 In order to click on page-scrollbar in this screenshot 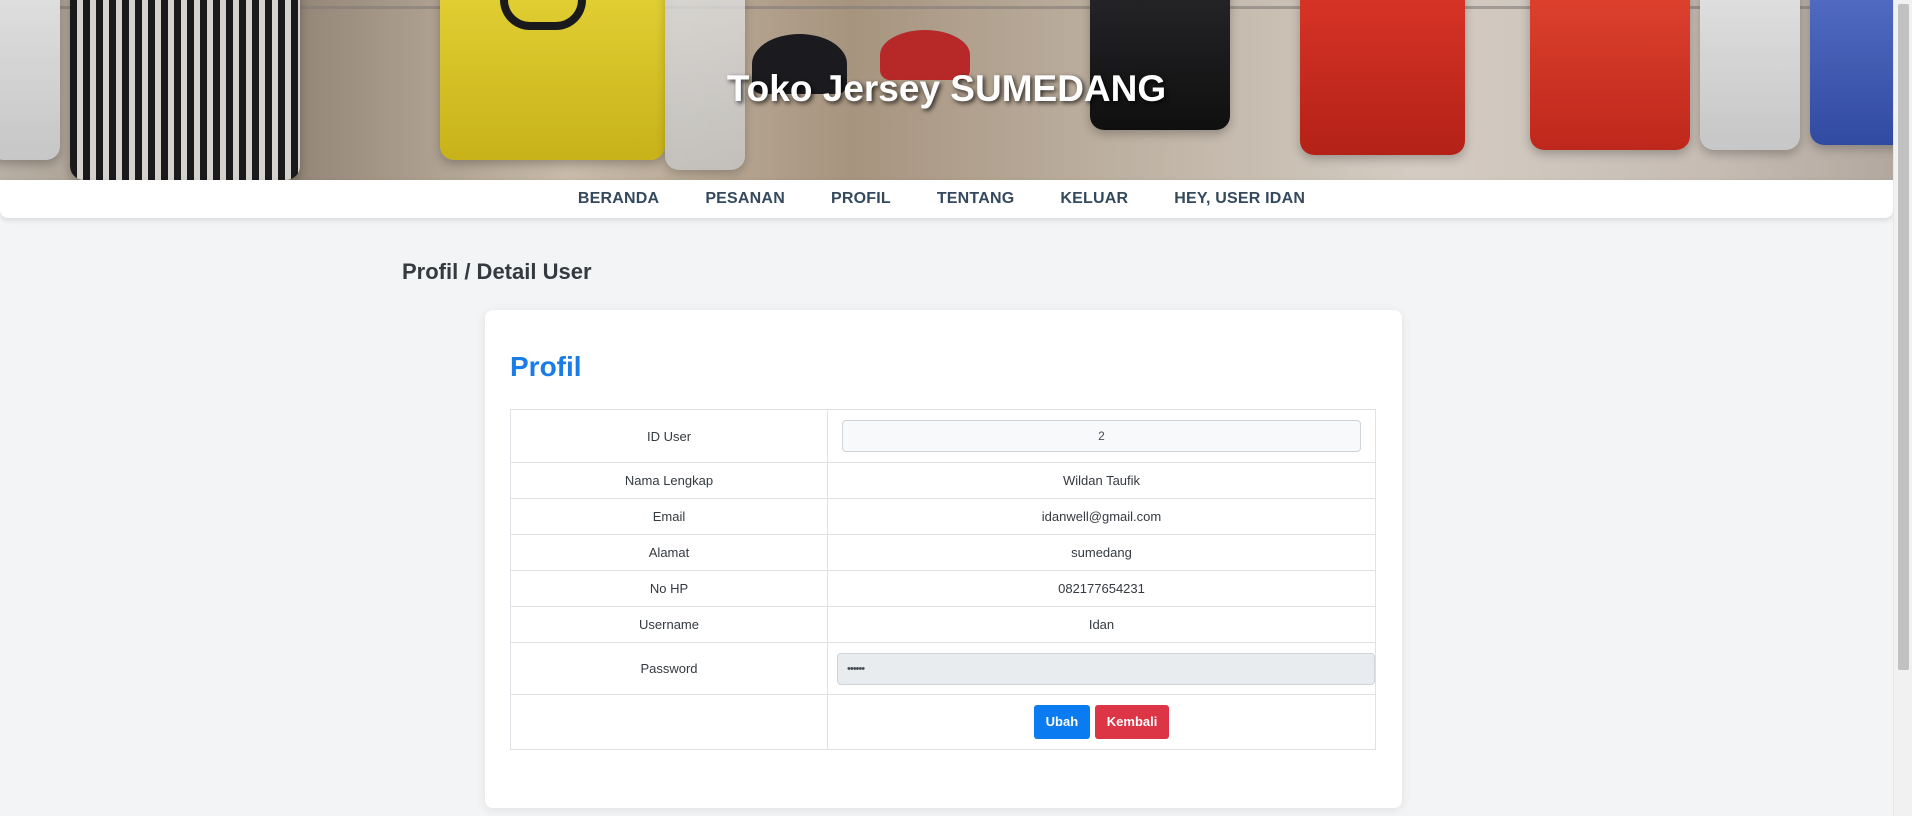, I will do `click(1902, 408)`.